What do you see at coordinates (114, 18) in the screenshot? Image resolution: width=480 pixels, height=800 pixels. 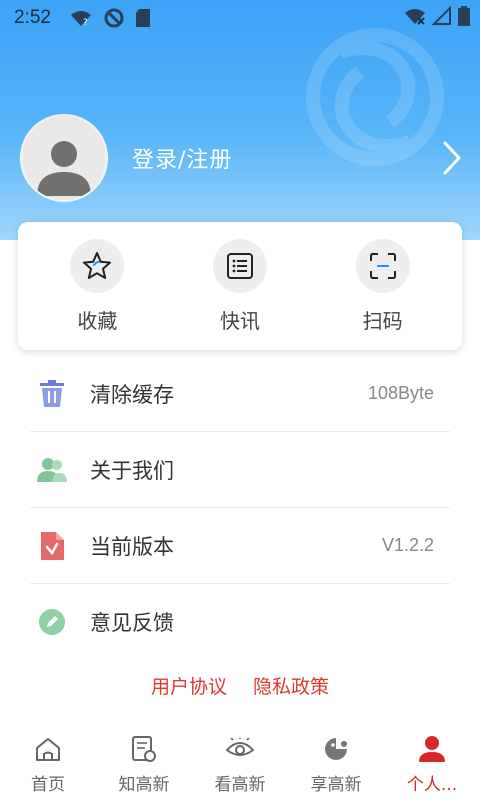 I see `sync-blocked-icon` at bounding box center [114, 18].